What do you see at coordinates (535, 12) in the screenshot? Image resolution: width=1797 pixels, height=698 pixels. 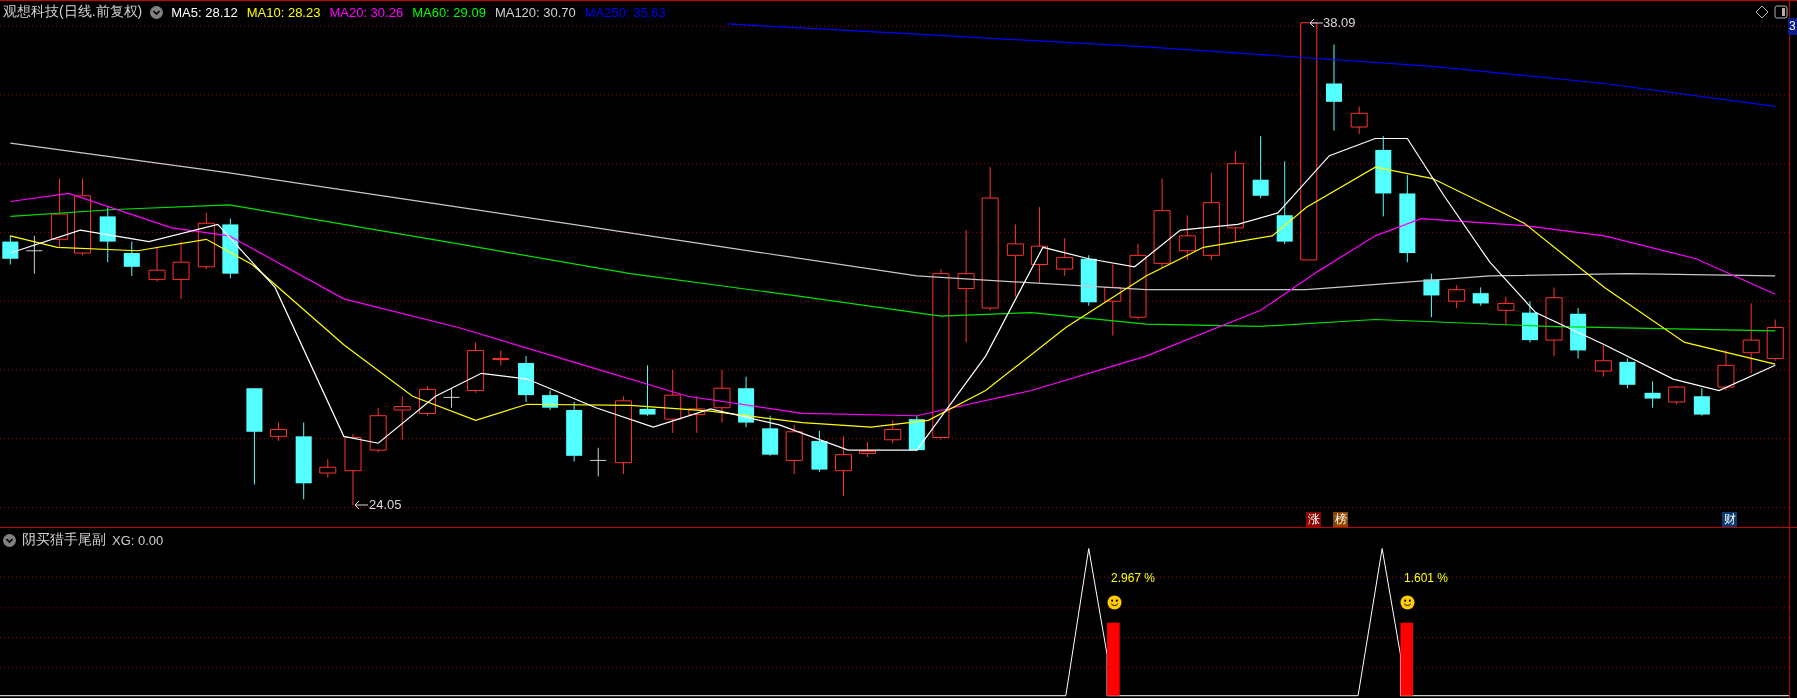 I see `moving-average-value: MA120: 30.70` at bounding box center [535, 12].